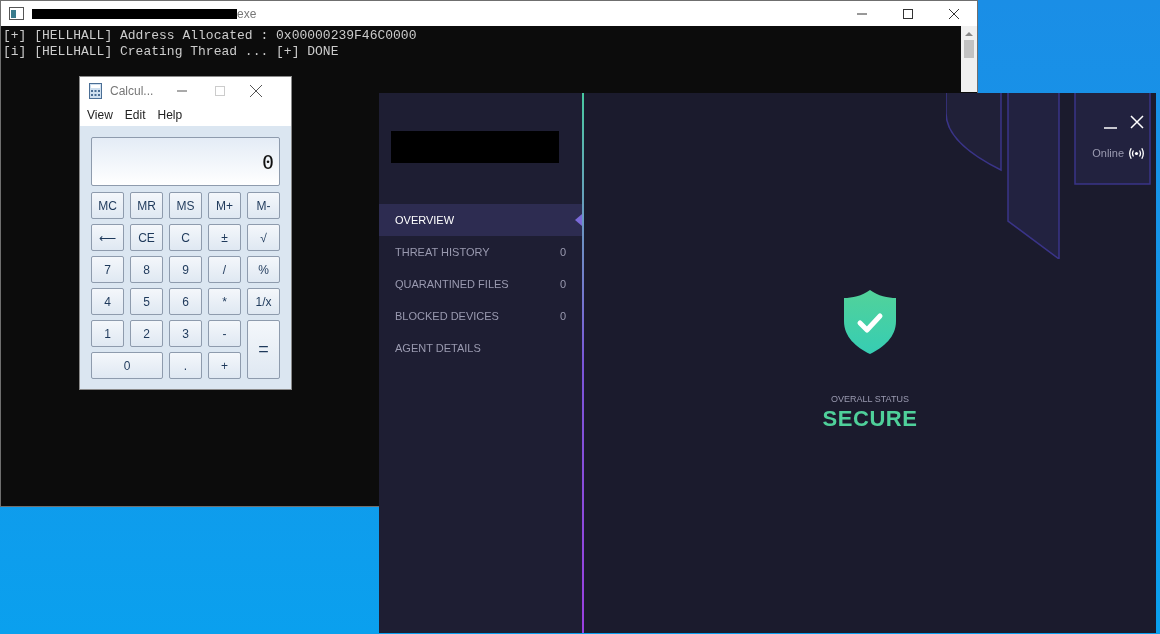 This screenshot has width=1160, height=634. Describe the element at coordinates (146, 237) in the screenshot. I see `calculator-key: CE` at that location.